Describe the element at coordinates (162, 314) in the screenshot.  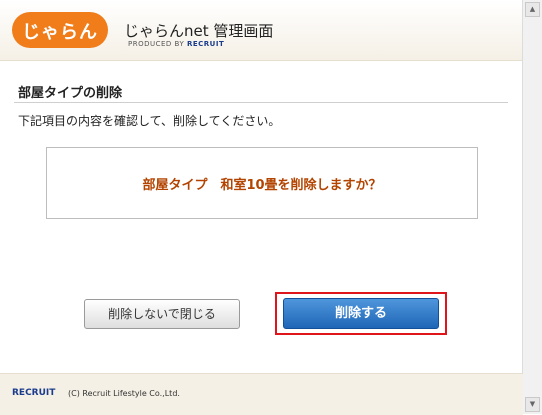
I see `close-without-delete-button: 削除しないで閉じる` at that location.